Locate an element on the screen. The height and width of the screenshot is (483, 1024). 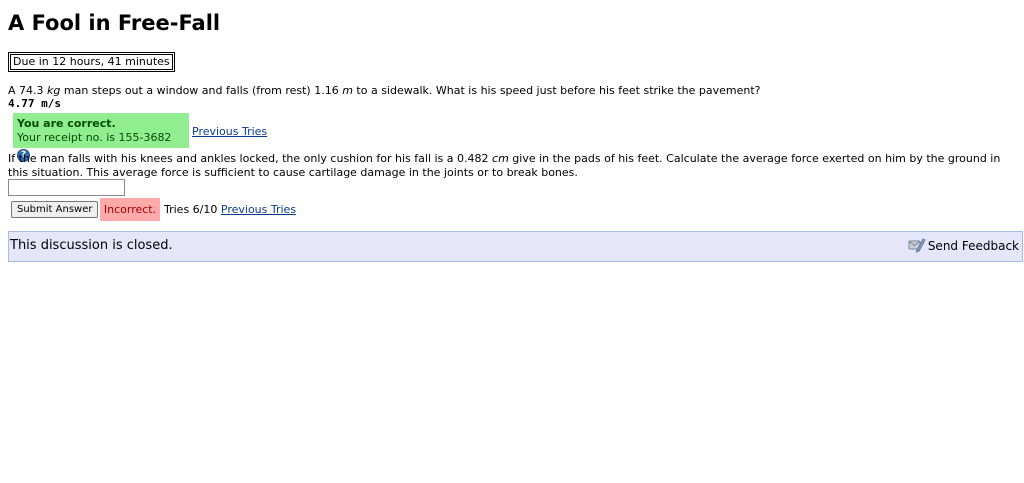
send-feedback-link: Send Feedback is located at coordinates (963, 247).